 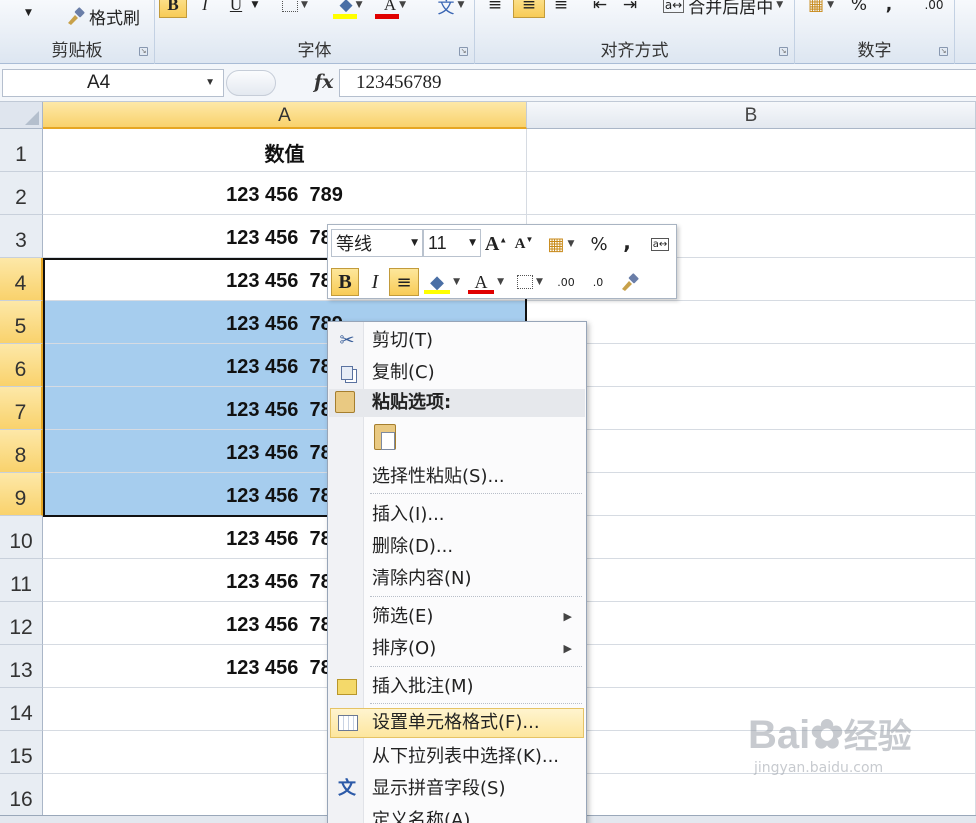 I want to click on insert-function-icon: fx, so click(x=324, y=82).